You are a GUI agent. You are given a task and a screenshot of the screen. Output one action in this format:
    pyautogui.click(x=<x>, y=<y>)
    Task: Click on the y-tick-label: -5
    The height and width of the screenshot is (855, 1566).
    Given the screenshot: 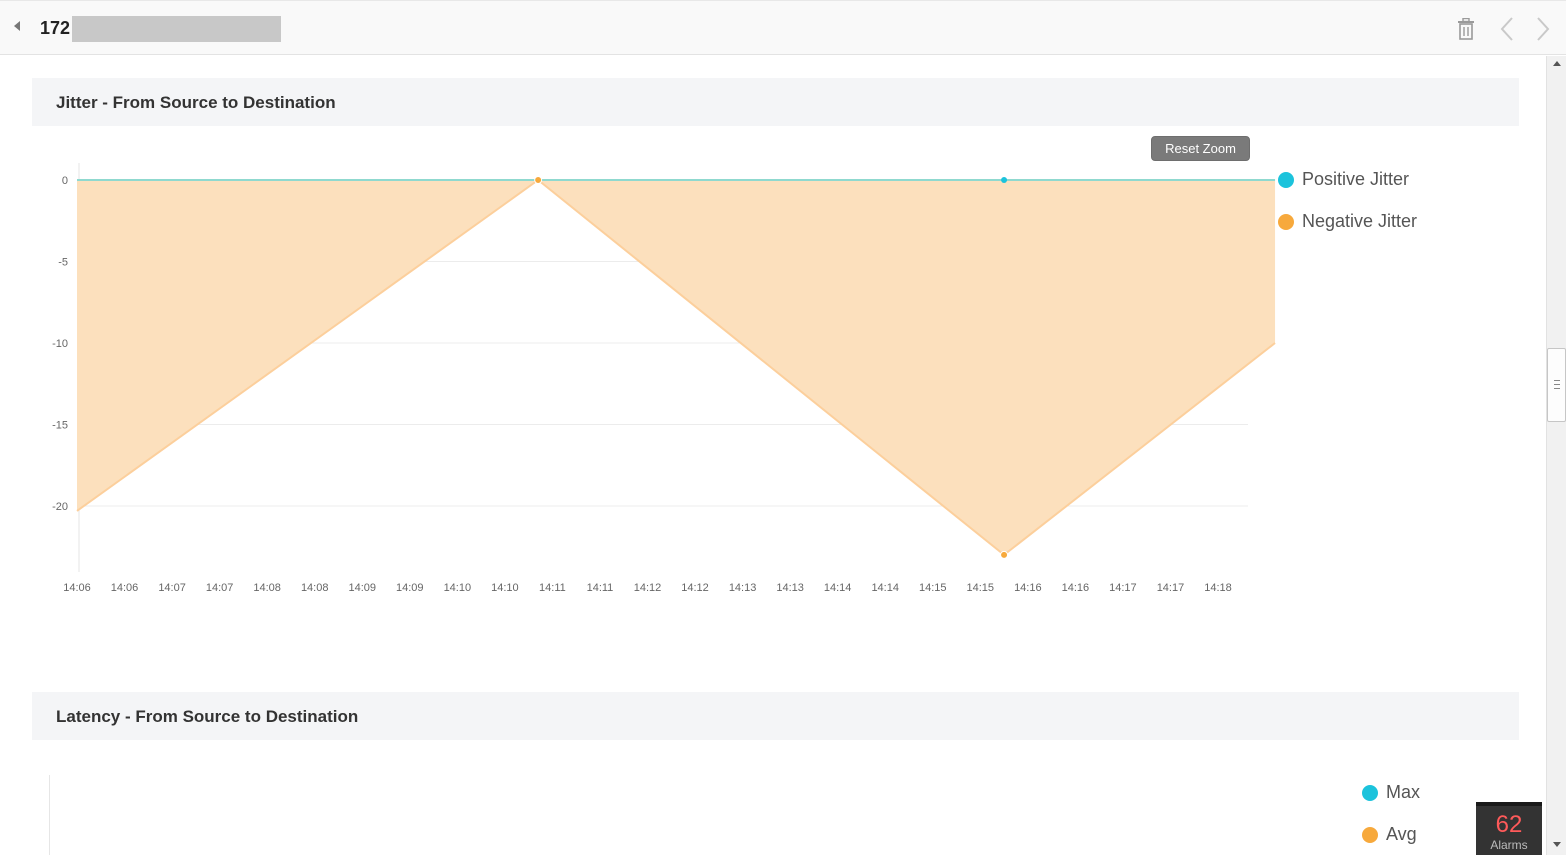 What is the action you would take?
    pyautogui.click(x=63, y=263)
    